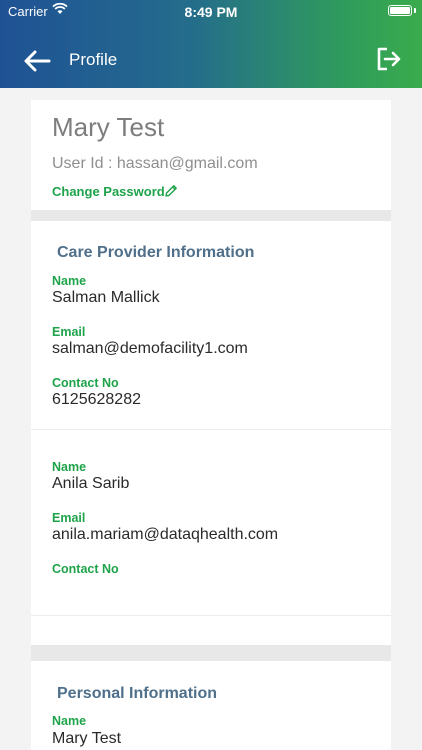  Describe the element at coordinates (211, 44) in the screenshot. I see `app-header: Carrier 8:49 PM Profile` at that location.